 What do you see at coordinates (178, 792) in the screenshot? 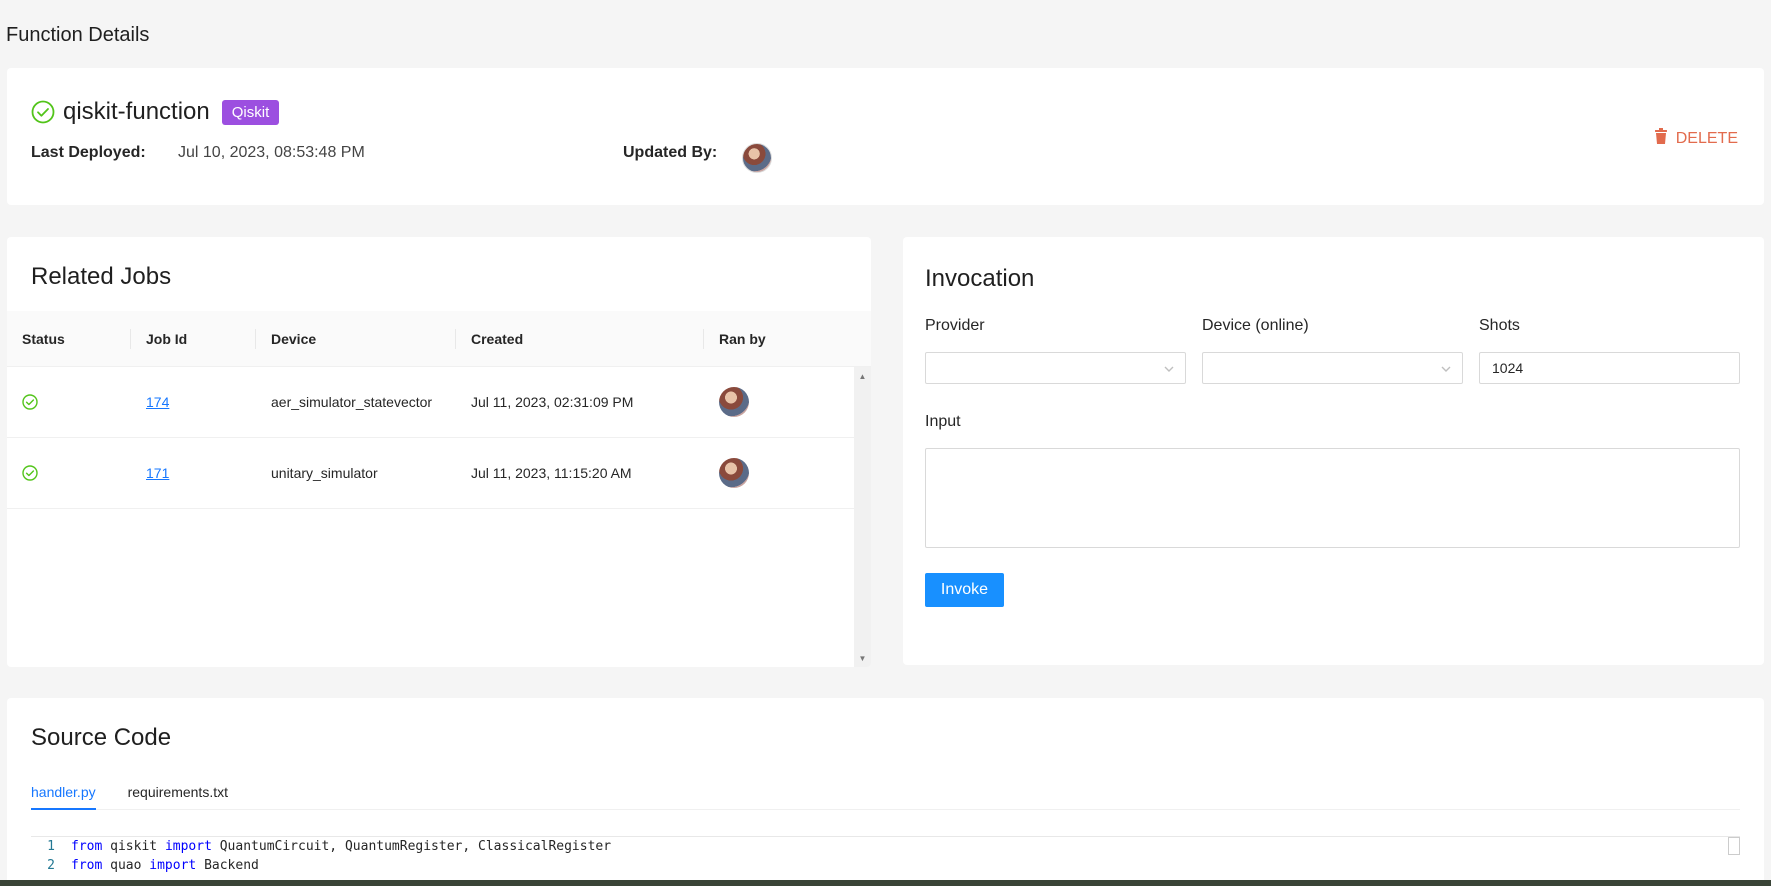
I see `tab-requirements-txt: requirements.txt` at bounding box center [178, 792].